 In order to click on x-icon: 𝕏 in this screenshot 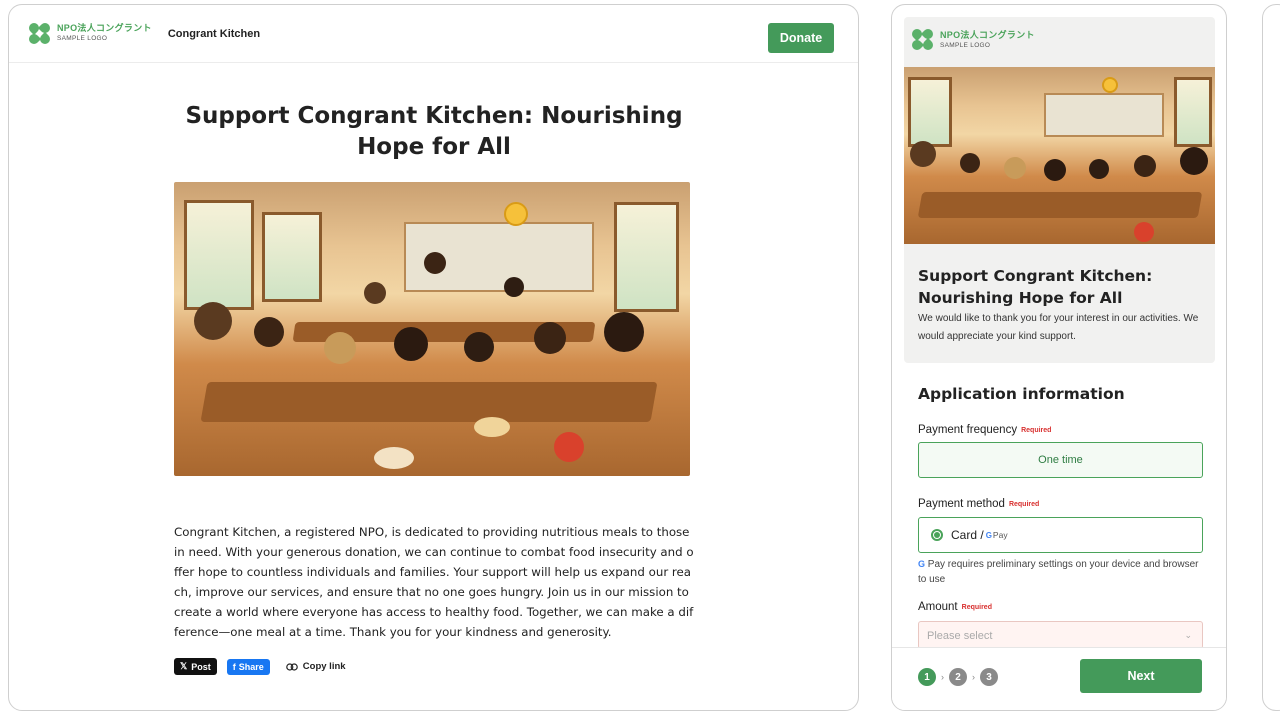, I will do `click(184, 666)`.